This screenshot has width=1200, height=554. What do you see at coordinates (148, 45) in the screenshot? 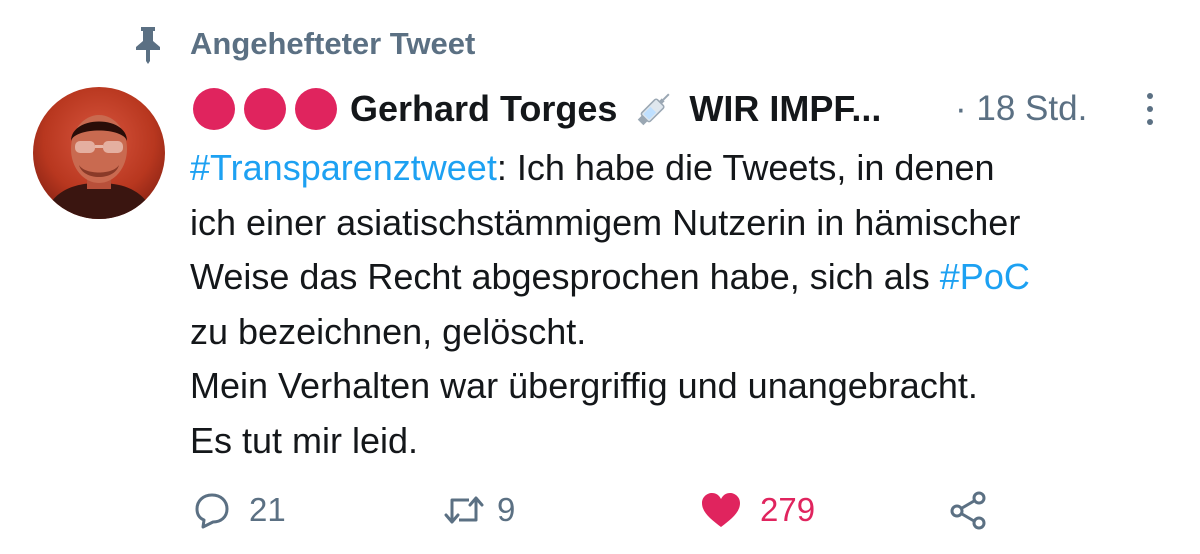
I see `pin-icon` at bounding box center [148, 45].